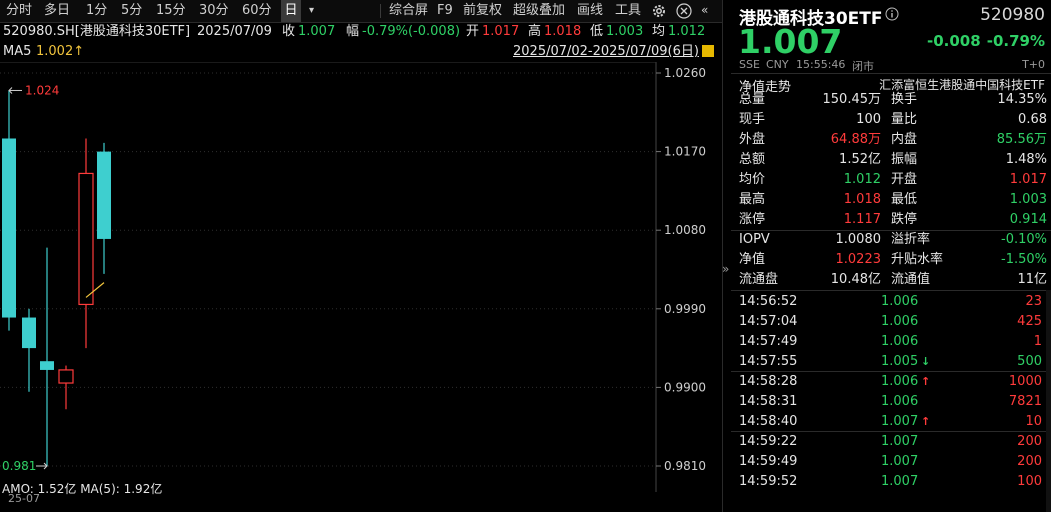 The image size is (1051, 512). I want to click on stat-label: 振幅, so click(904, 159).